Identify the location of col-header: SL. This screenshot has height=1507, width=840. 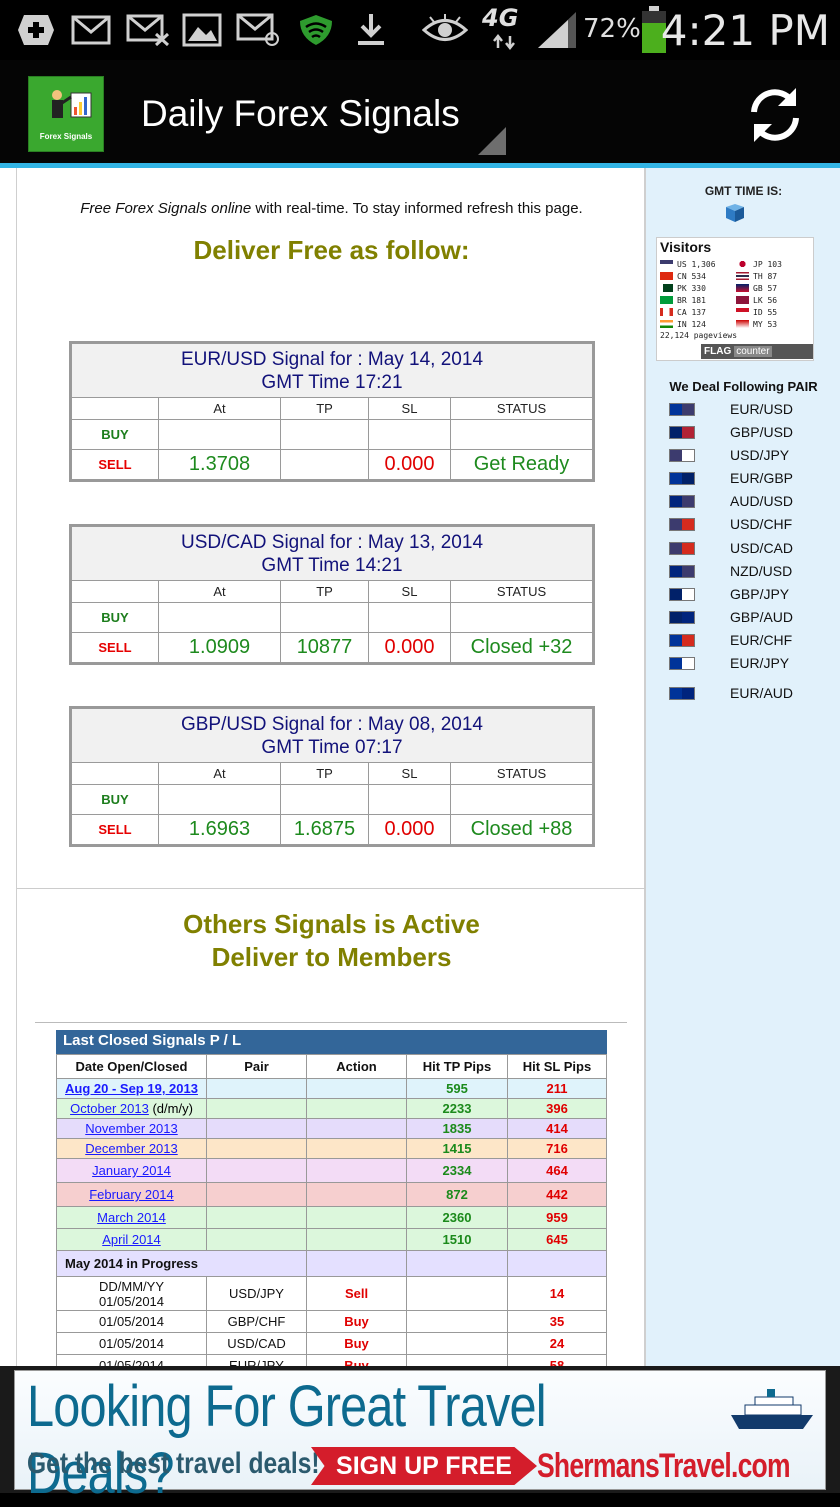
(409, 773).